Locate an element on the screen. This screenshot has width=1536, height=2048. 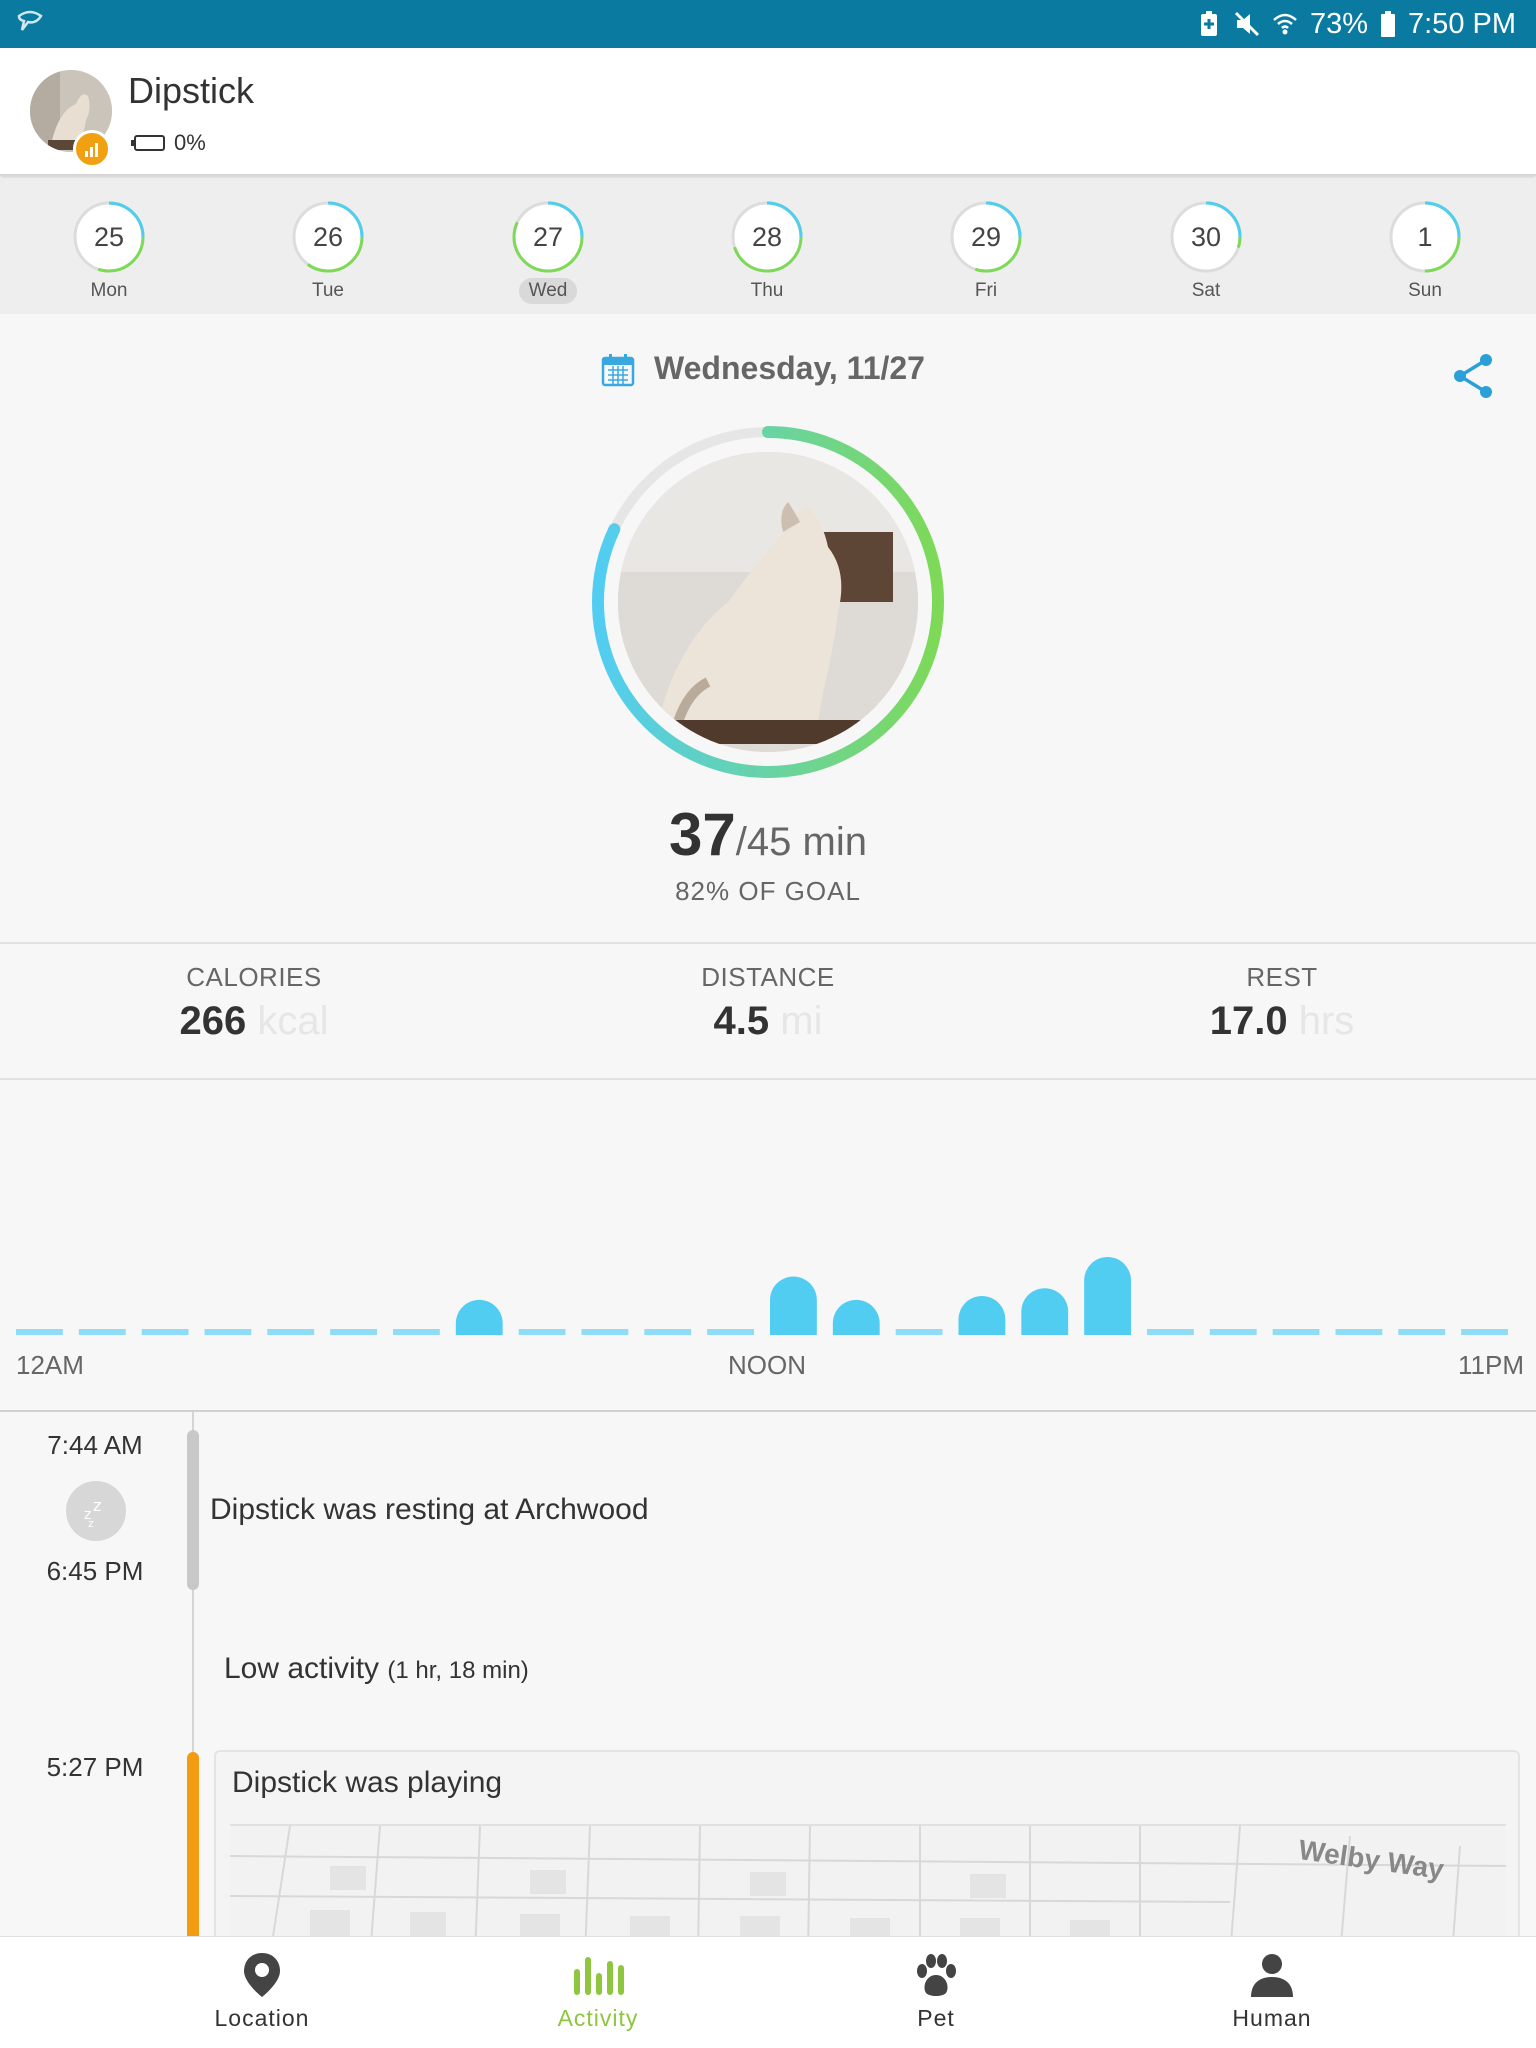
stat-rest: REST 17.0 hrs is located at coordinates (1282, 1003).